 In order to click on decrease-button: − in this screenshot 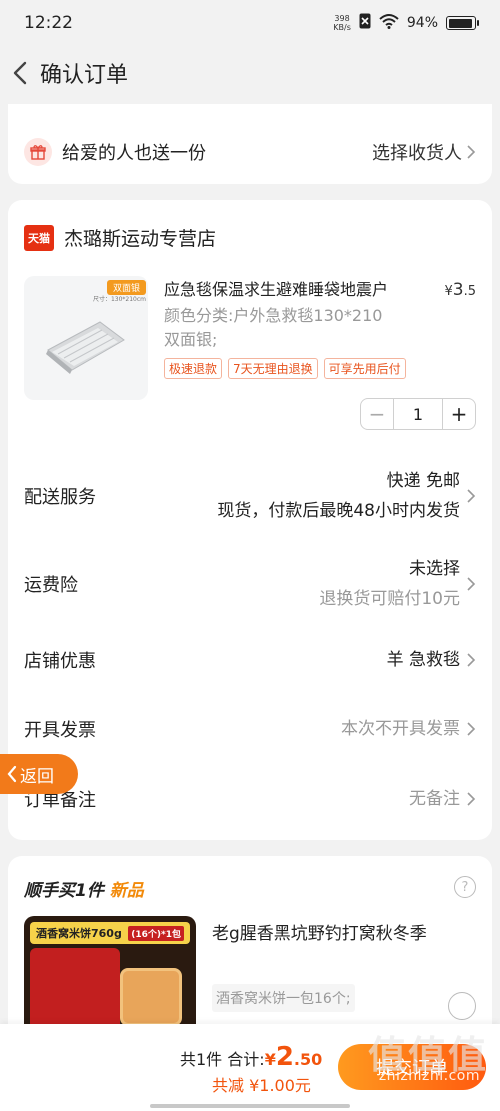, I will do `click(377, 414)`.